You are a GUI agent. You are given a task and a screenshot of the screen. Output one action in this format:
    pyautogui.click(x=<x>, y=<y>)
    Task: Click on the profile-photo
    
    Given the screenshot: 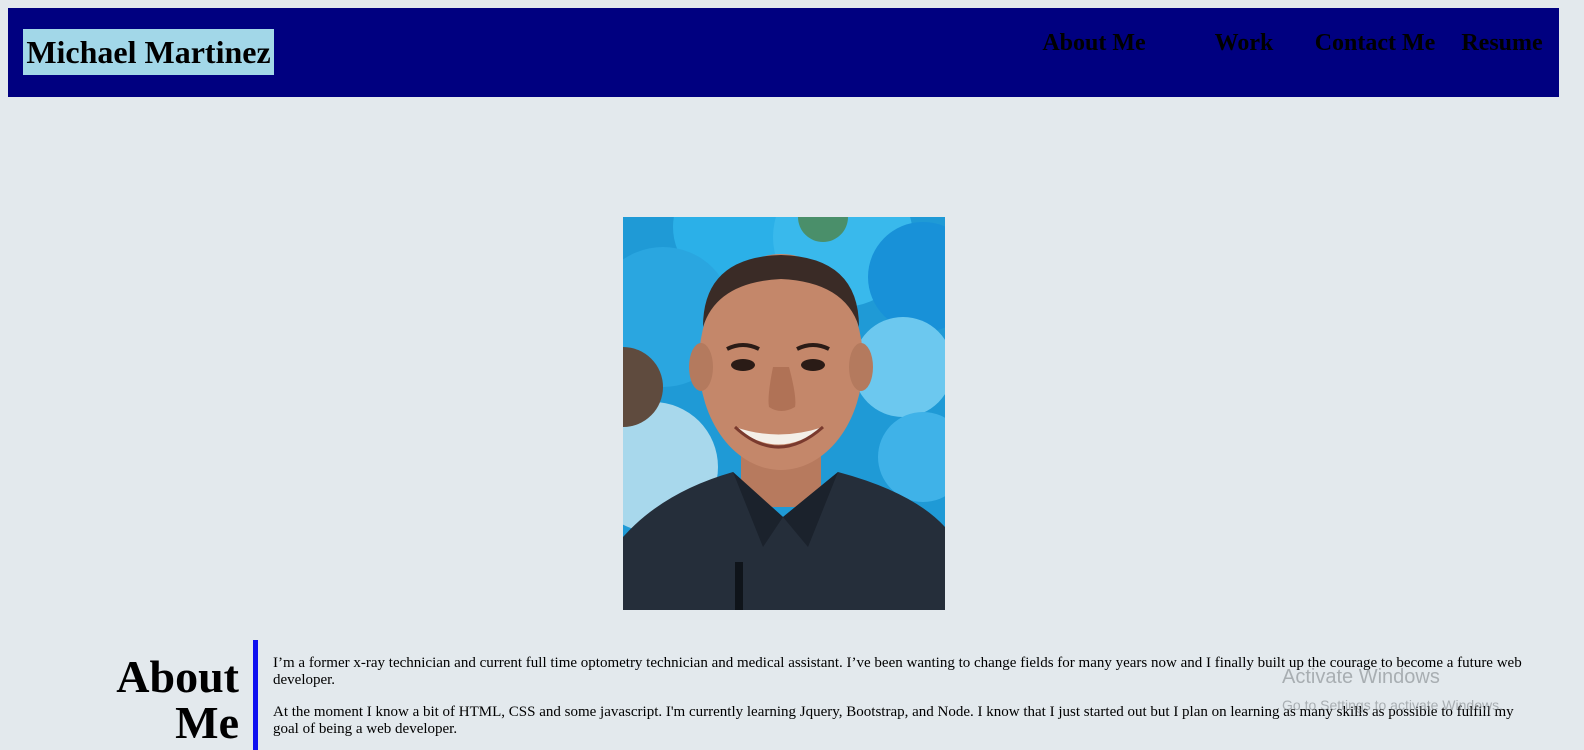 What is the action you would take?
    pyautogui.click(x=784, y=413)
    